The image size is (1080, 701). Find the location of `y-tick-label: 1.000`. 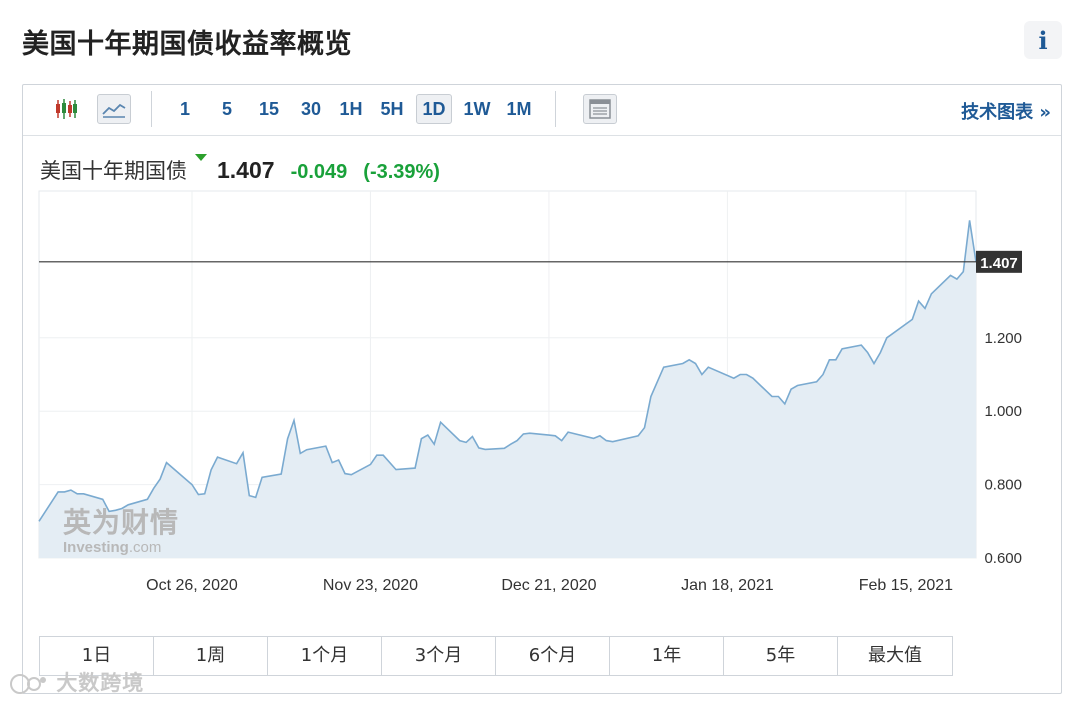

y-tick-label: 1.000 is located at coordinates (1003, 411).